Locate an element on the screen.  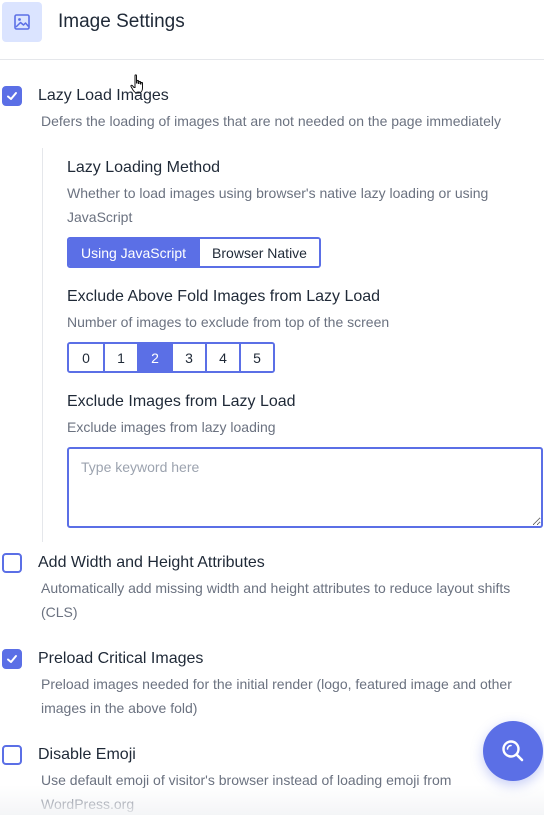
preload-critical-checkbox is located at coordinates (12, 659).